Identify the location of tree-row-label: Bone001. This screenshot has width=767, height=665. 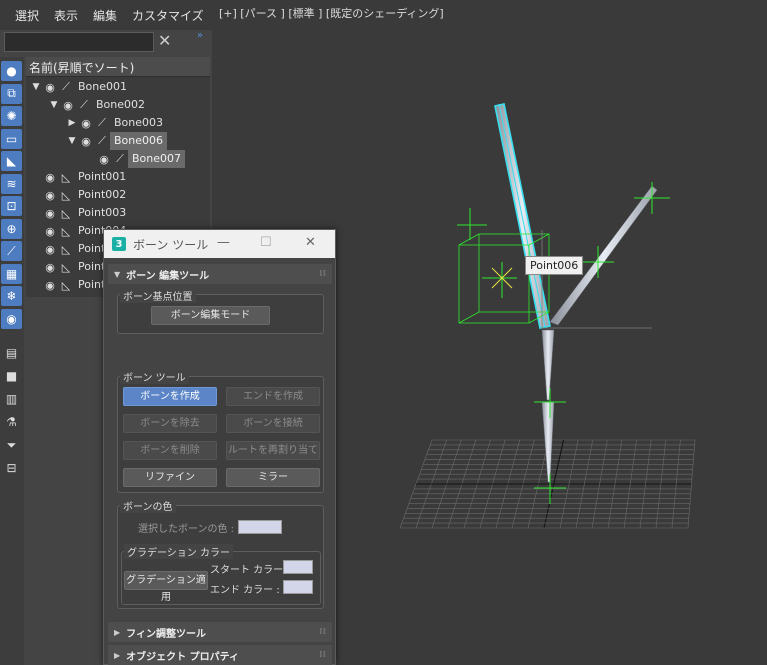
(103, 86).